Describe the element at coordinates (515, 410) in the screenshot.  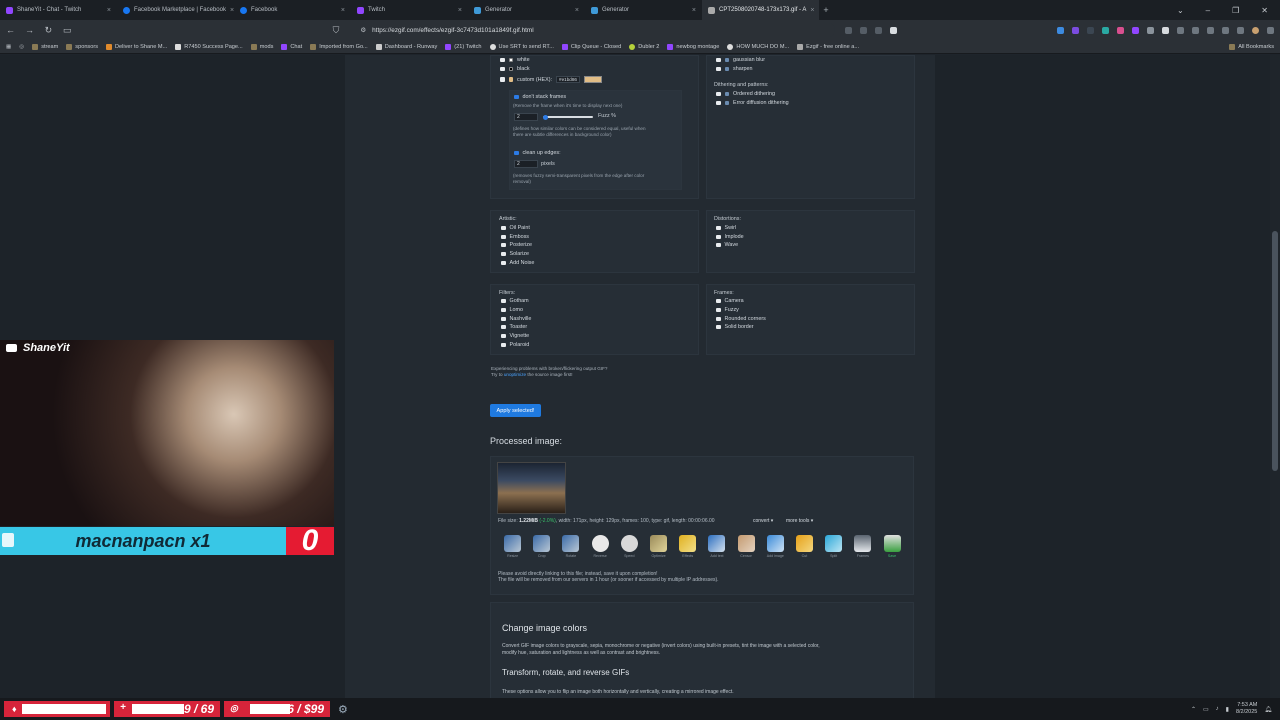
I see `apply-selected-button: Apply selected!` at that location.